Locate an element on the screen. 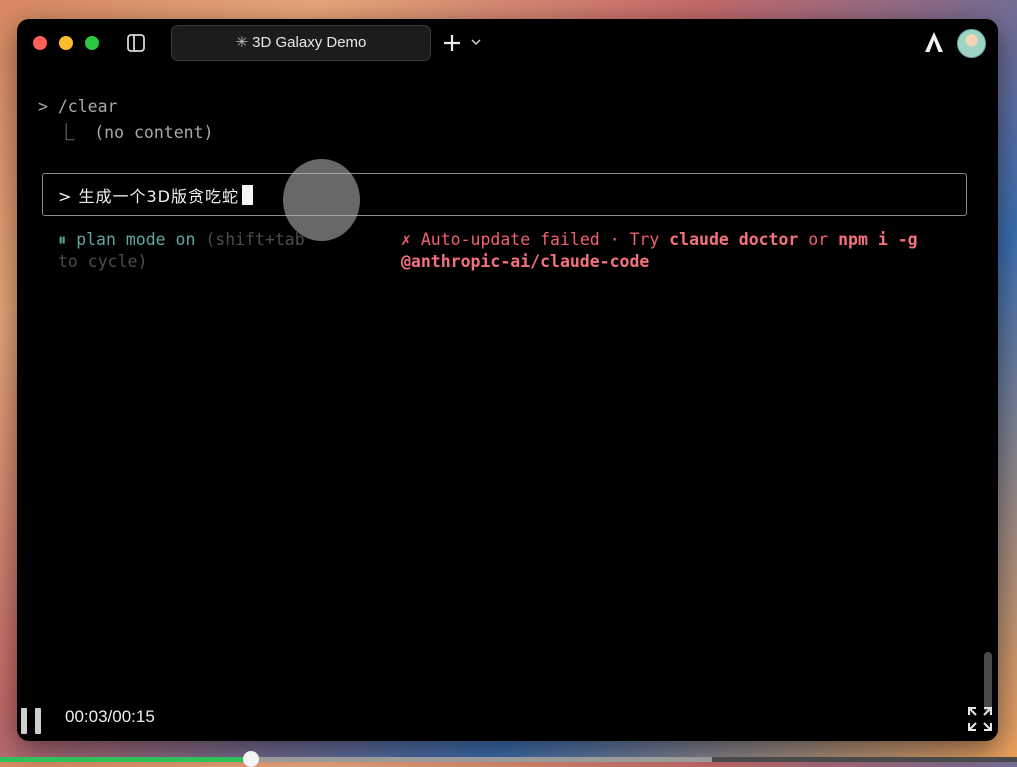  error-text: Auto-update failed · Try is located at coordinates (540, 239).